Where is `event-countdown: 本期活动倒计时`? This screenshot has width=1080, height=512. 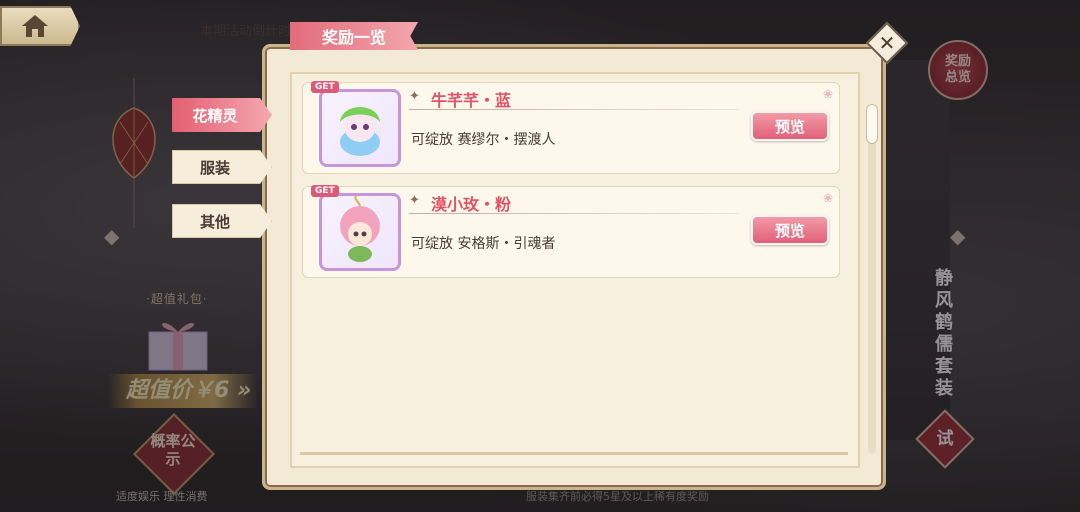
event-countdown: 本期活动倒计时 is located at coordinates (246, 31).